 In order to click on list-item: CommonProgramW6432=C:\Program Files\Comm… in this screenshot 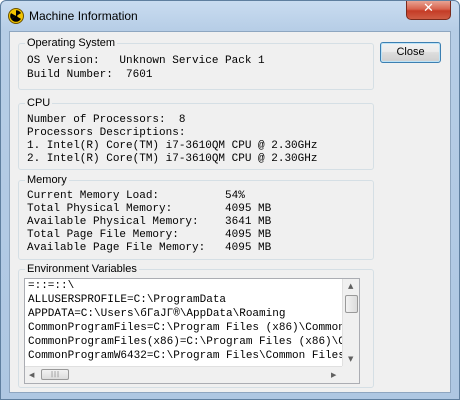, I will do `click(186, 356)`.